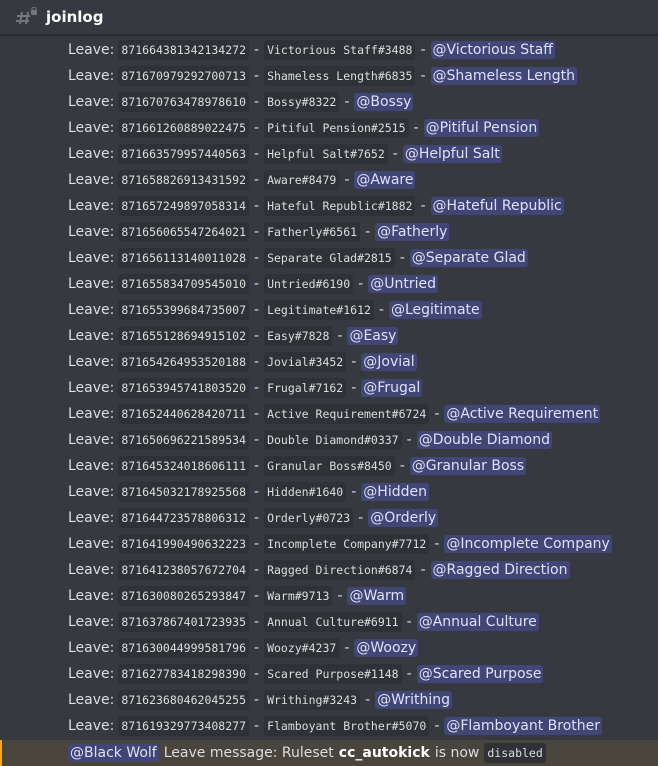  I want to click on user-mention: @Double Diamond, so click(484, 440).